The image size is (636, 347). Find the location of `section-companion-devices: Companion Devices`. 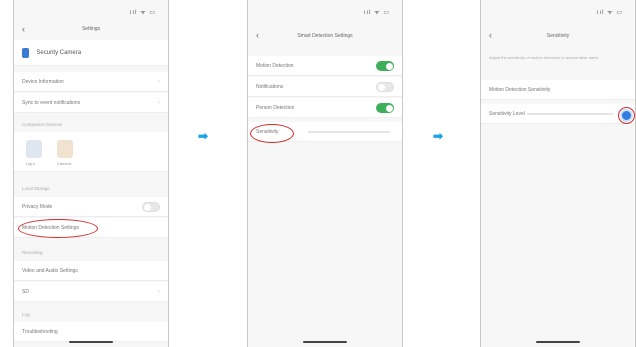

section-companion-devices: Companion Devices is located at coordinates (42, 124).